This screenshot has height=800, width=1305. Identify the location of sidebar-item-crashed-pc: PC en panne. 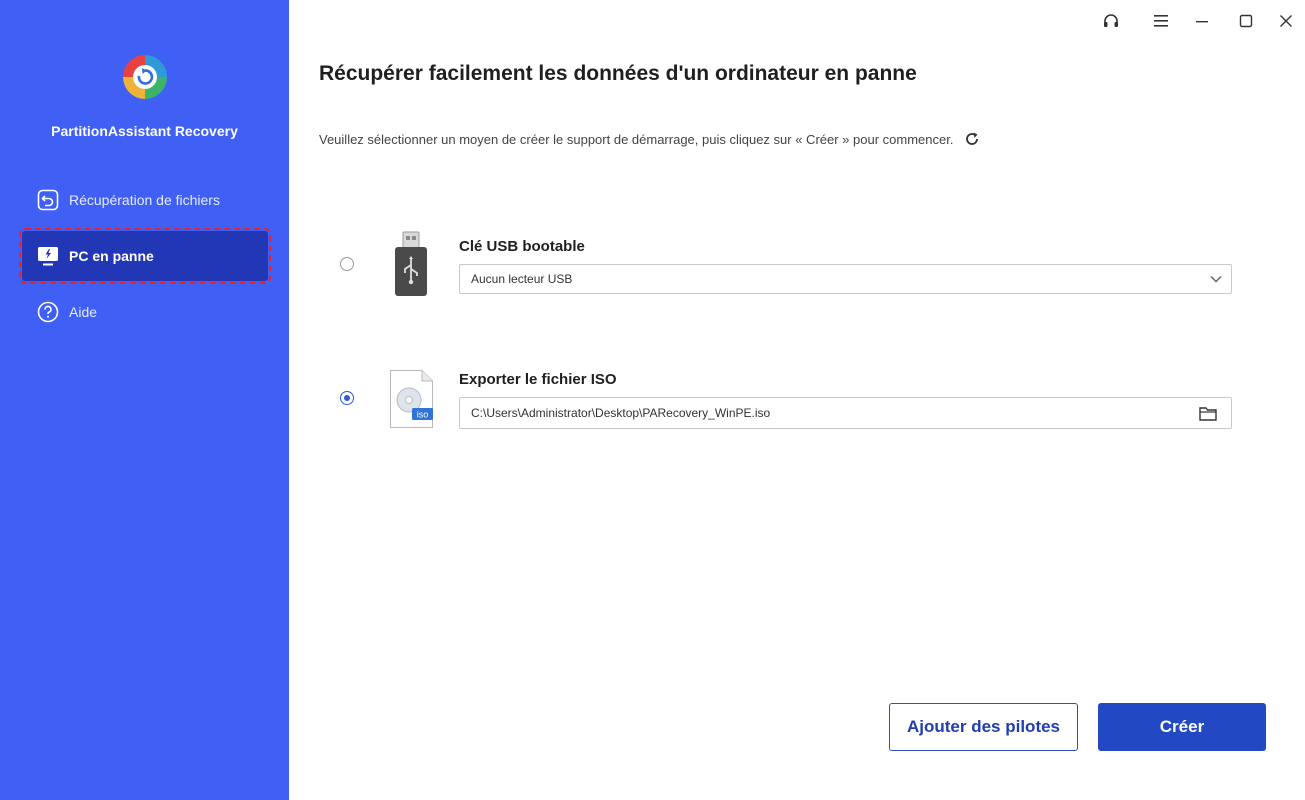
(145, 256).